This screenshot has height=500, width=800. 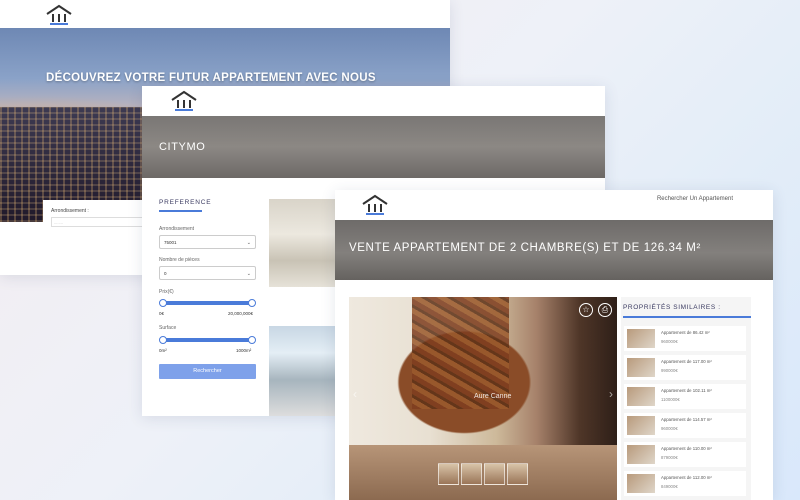 I want to click on property-title: Appartement de 114.57 m², so click(x=686, y=419).